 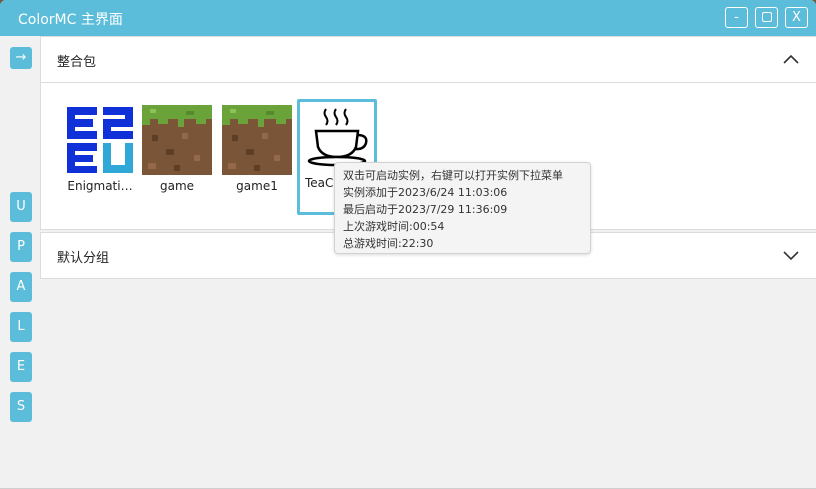 I want to click on instance-label: game1, so click(x=257, y=186).